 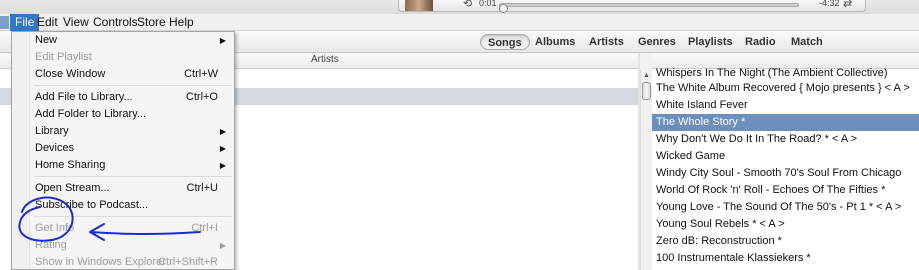 What do you see at coordinates (325, 59) in the screenshot?
I see `artists-column-label: Artists` at bounding box center [325, 59].